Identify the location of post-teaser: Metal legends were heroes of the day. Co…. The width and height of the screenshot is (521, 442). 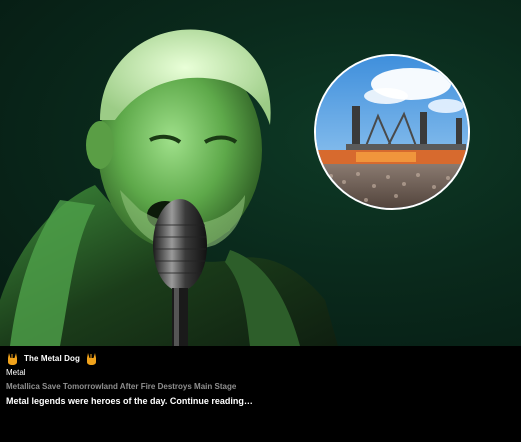
(129, 401).